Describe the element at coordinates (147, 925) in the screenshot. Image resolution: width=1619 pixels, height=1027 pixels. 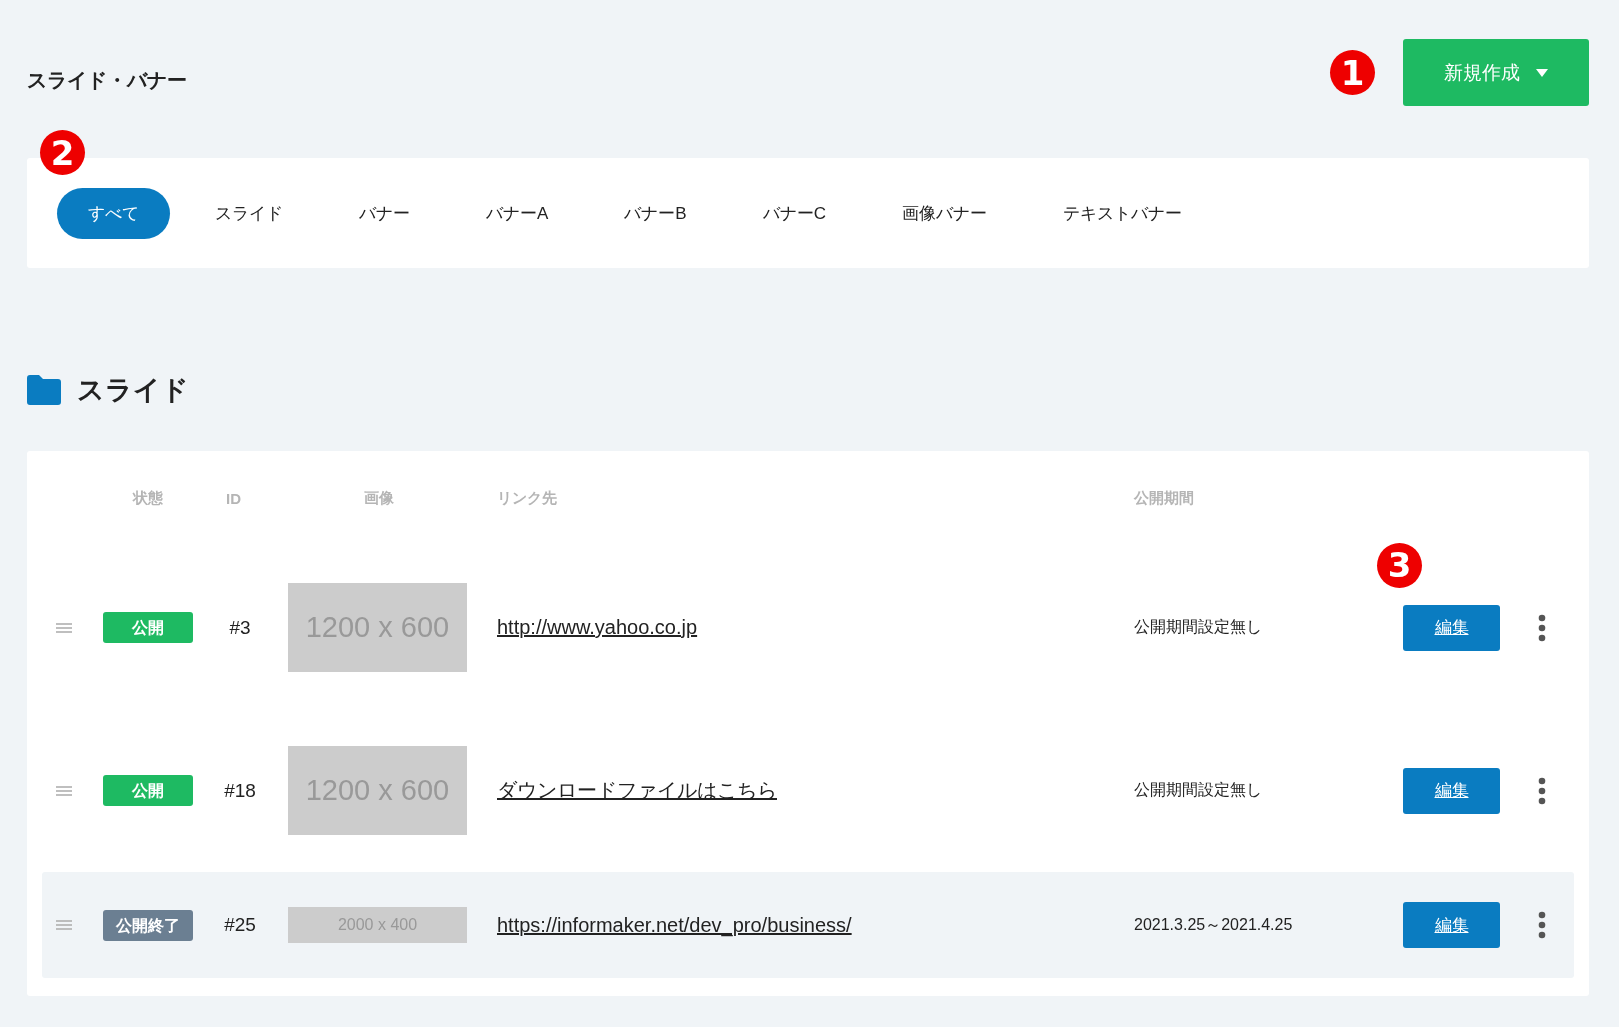
I see `status-badge: 公開終了` at that location.